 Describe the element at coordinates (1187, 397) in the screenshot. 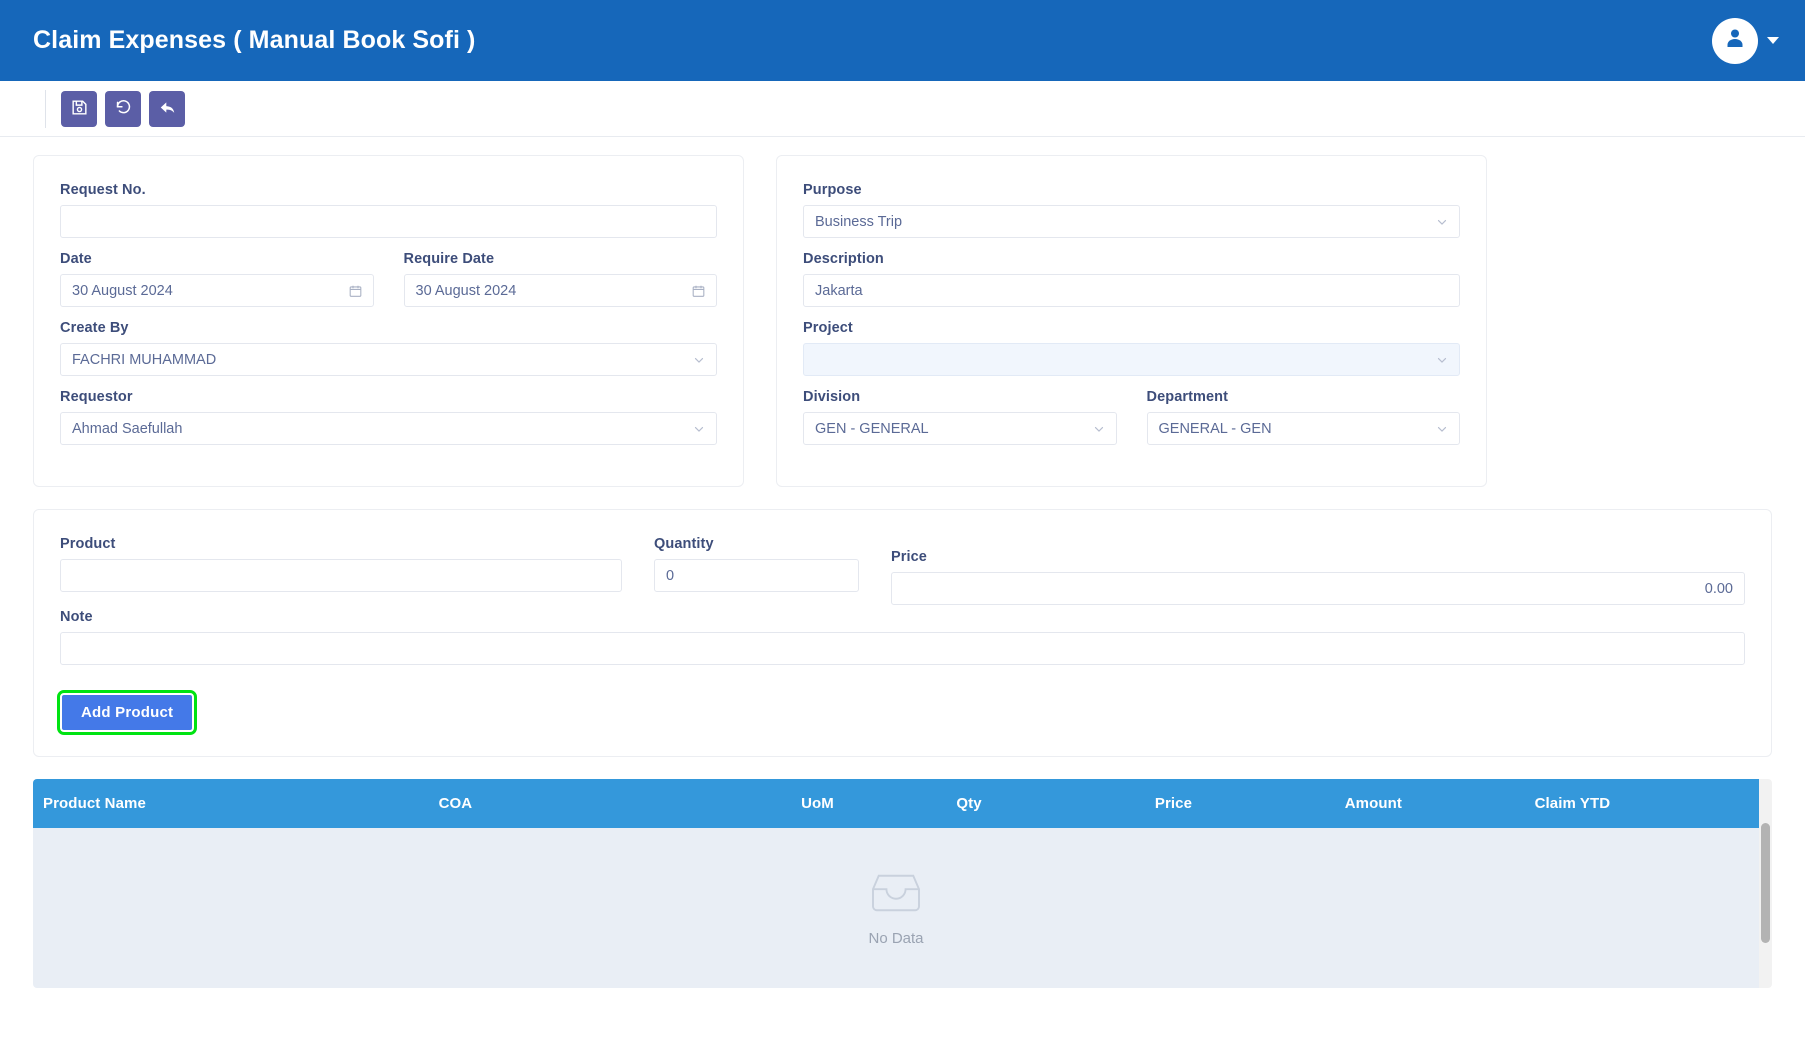

I see `department-label: Department` at that location.